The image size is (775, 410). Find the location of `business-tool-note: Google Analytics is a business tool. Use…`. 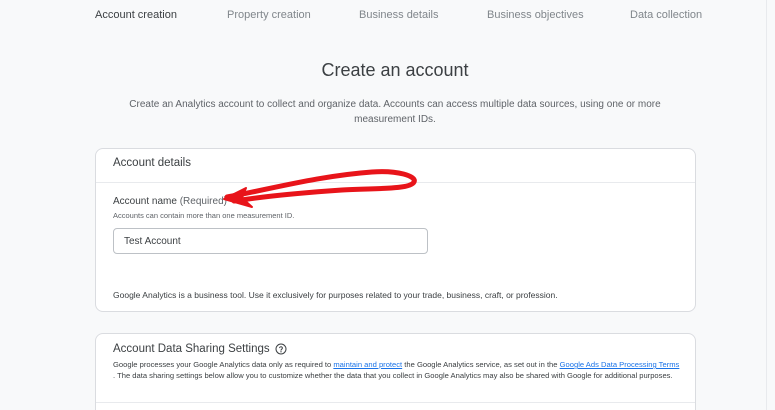

business-tool-note: Google Analytics is a business tool. Use… is located at coordinates (335, 295).